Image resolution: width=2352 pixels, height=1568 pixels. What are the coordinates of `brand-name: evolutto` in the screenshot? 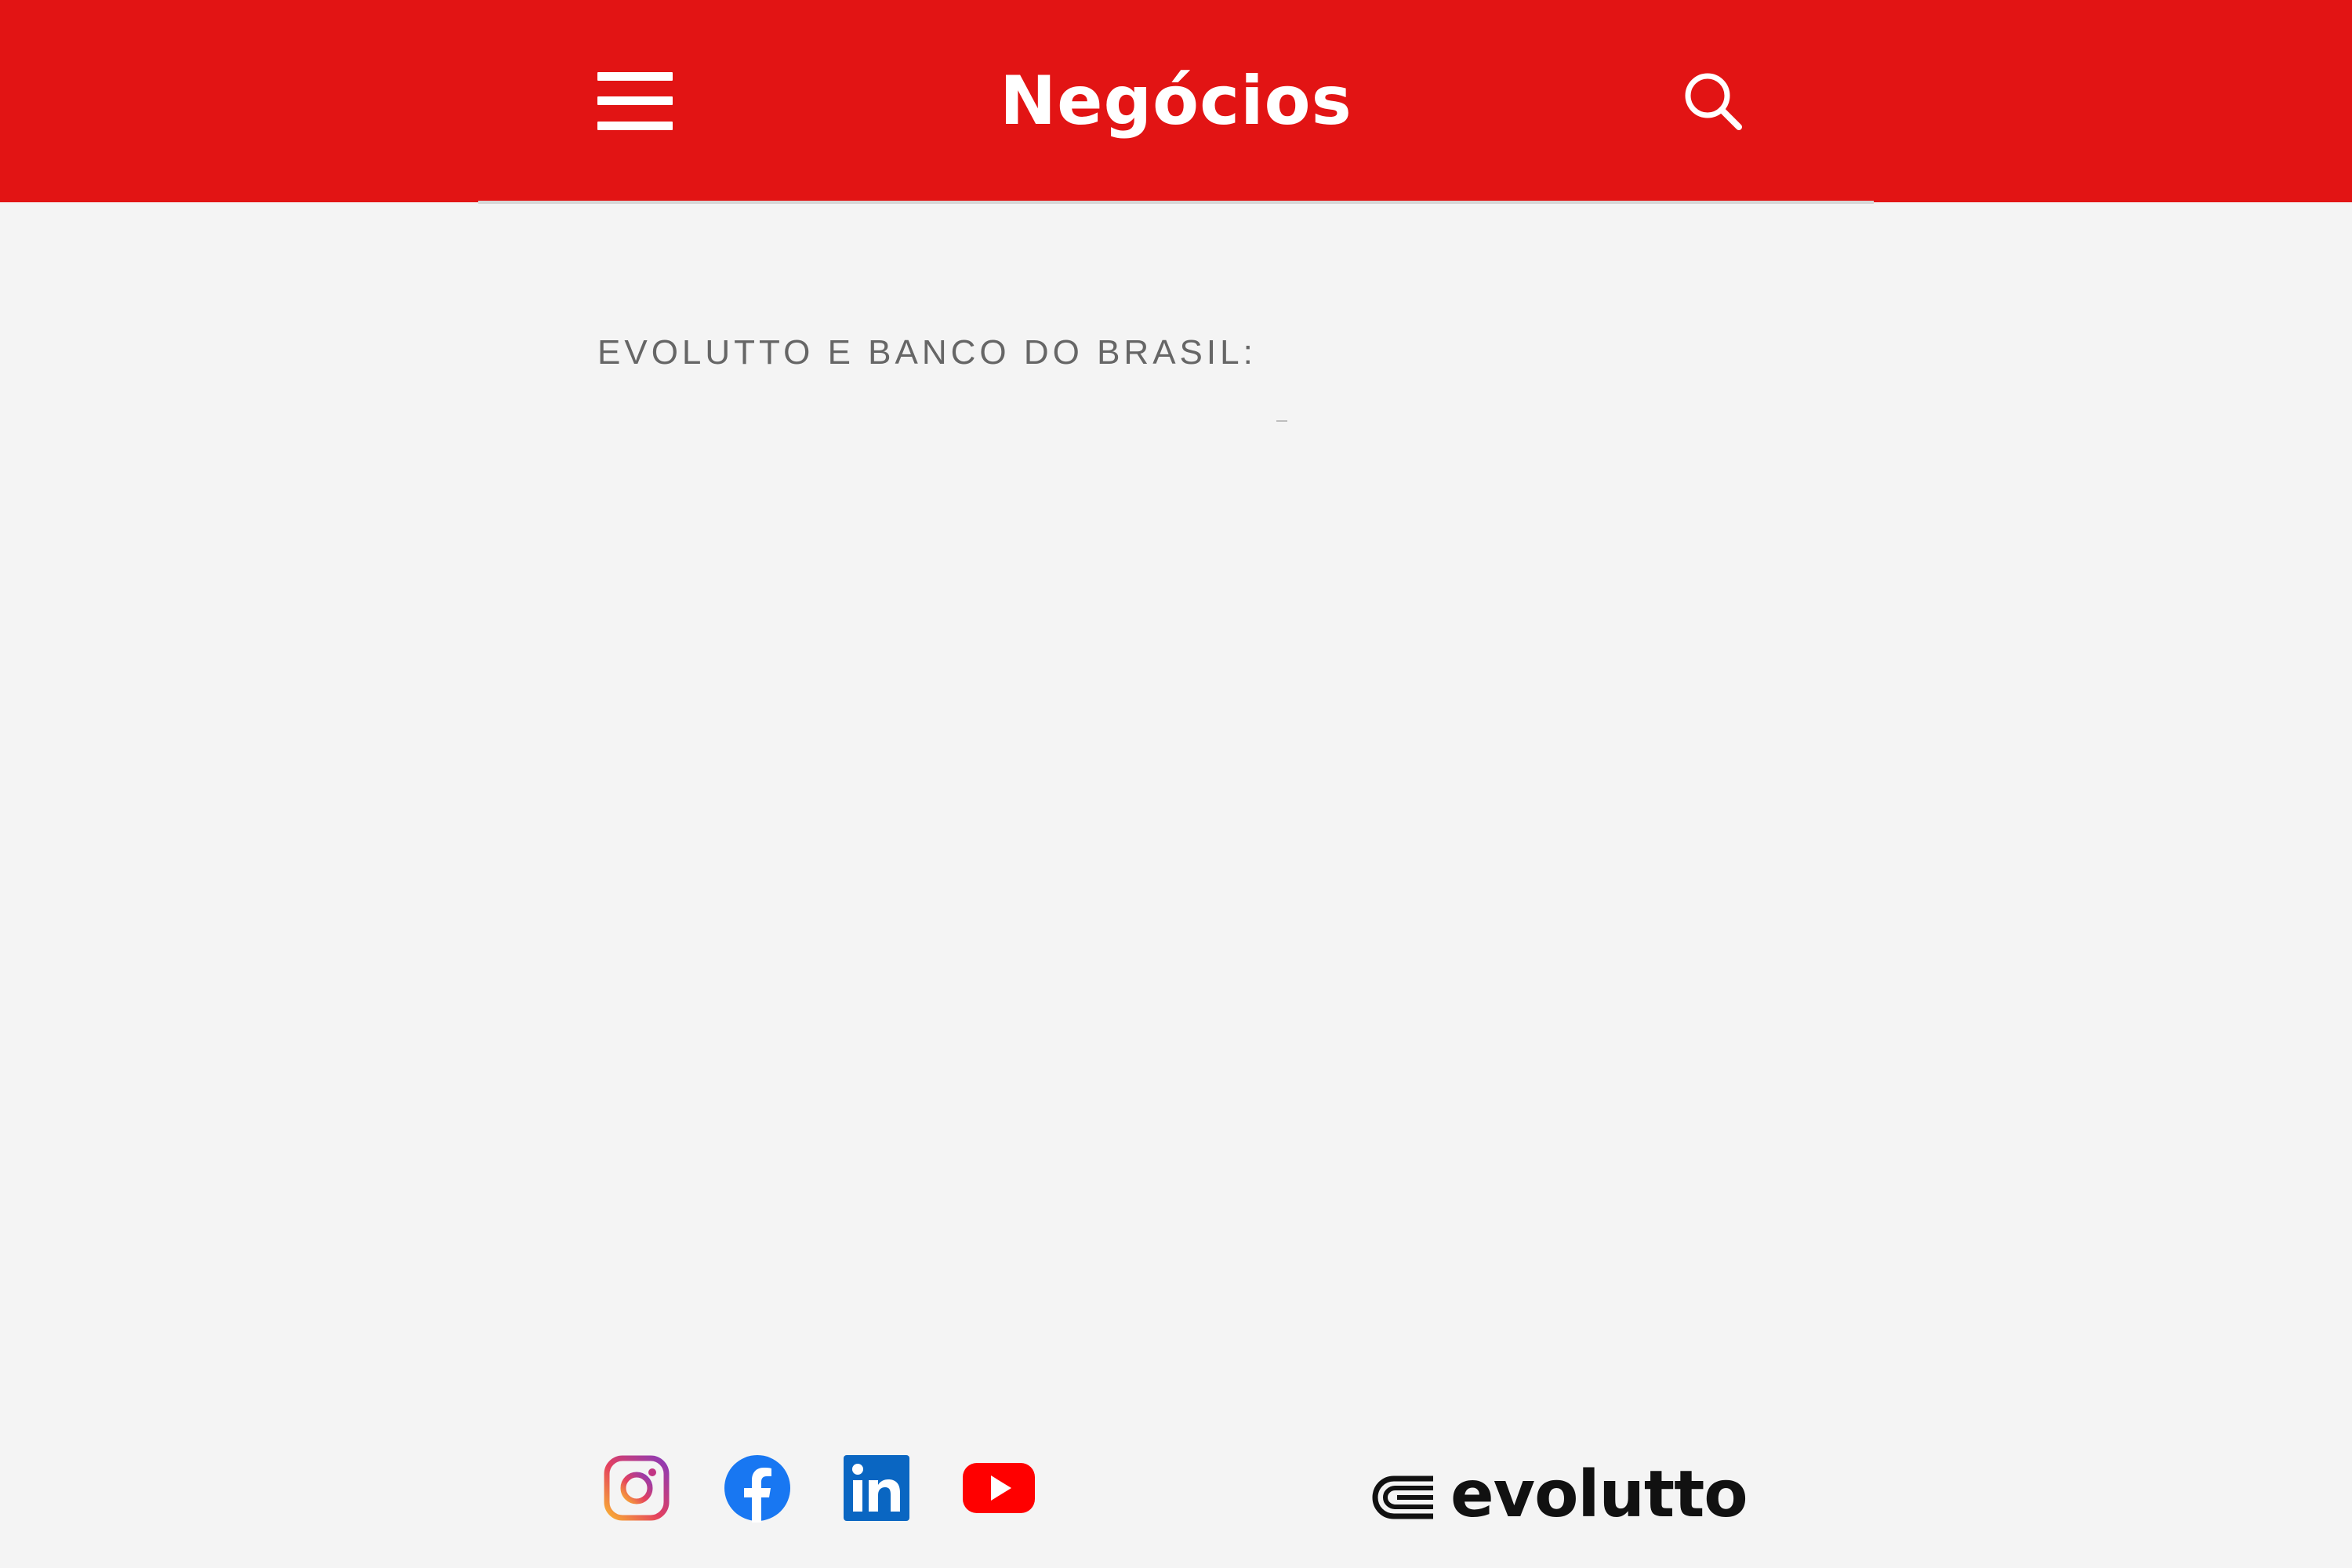 It's located at (1599, 1494).